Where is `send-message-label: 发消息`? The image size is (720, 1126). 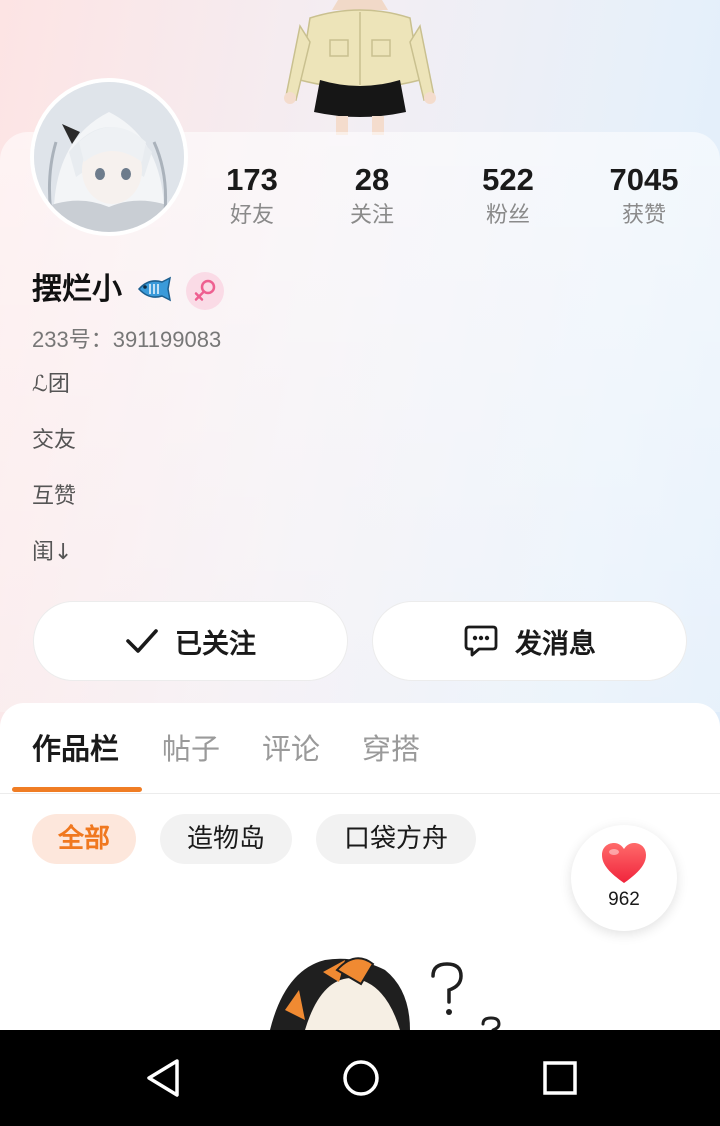 send-message-label: 发消息 is located at coordinates (555, 644).